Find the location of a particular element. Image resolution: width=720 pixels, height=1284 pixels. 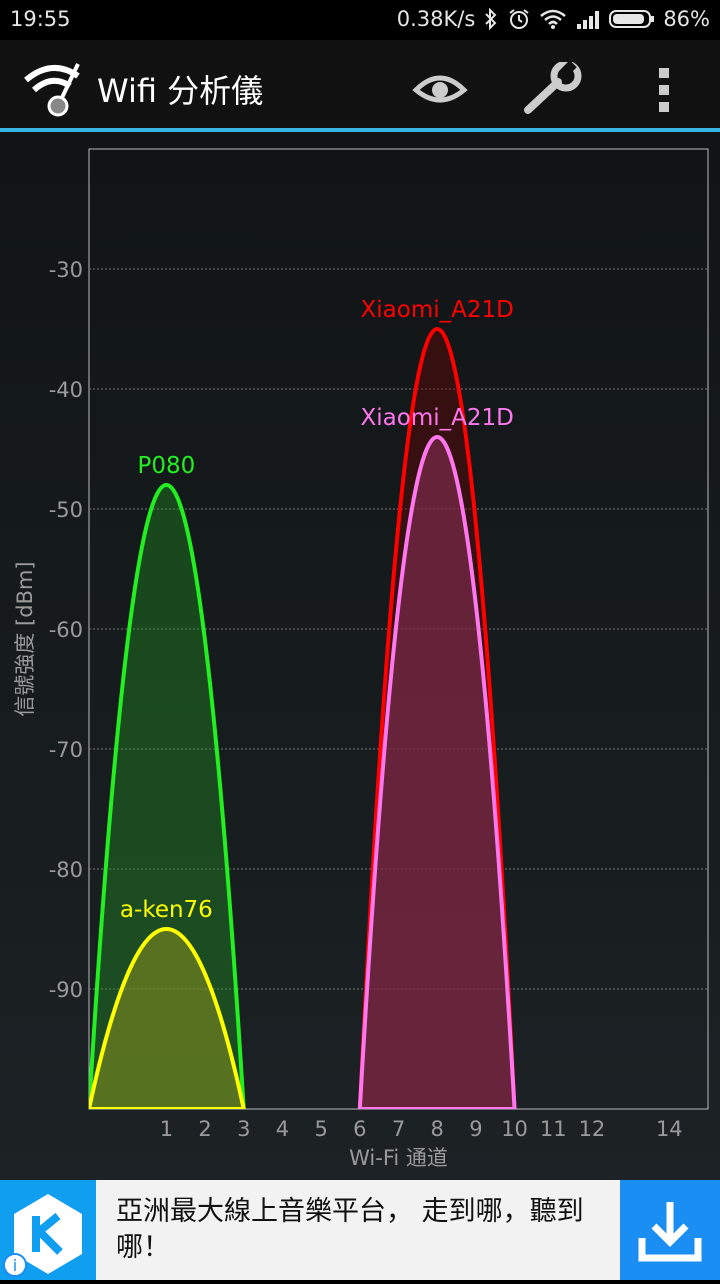

more-vert-icon is located at coordinates (664, 90).